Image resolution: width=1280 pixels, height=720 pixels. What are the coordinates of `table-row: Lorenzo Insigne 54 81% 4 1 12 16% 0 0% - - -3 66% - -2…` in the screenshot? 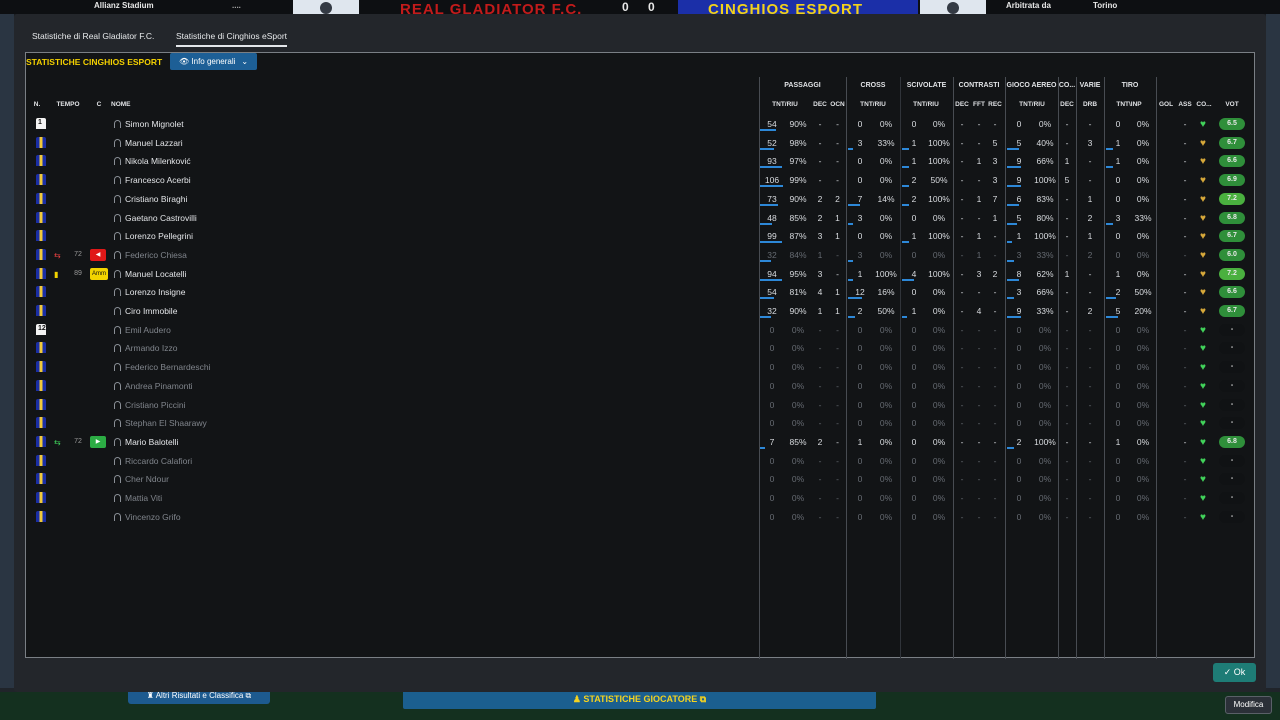 It's located at (640, 292).